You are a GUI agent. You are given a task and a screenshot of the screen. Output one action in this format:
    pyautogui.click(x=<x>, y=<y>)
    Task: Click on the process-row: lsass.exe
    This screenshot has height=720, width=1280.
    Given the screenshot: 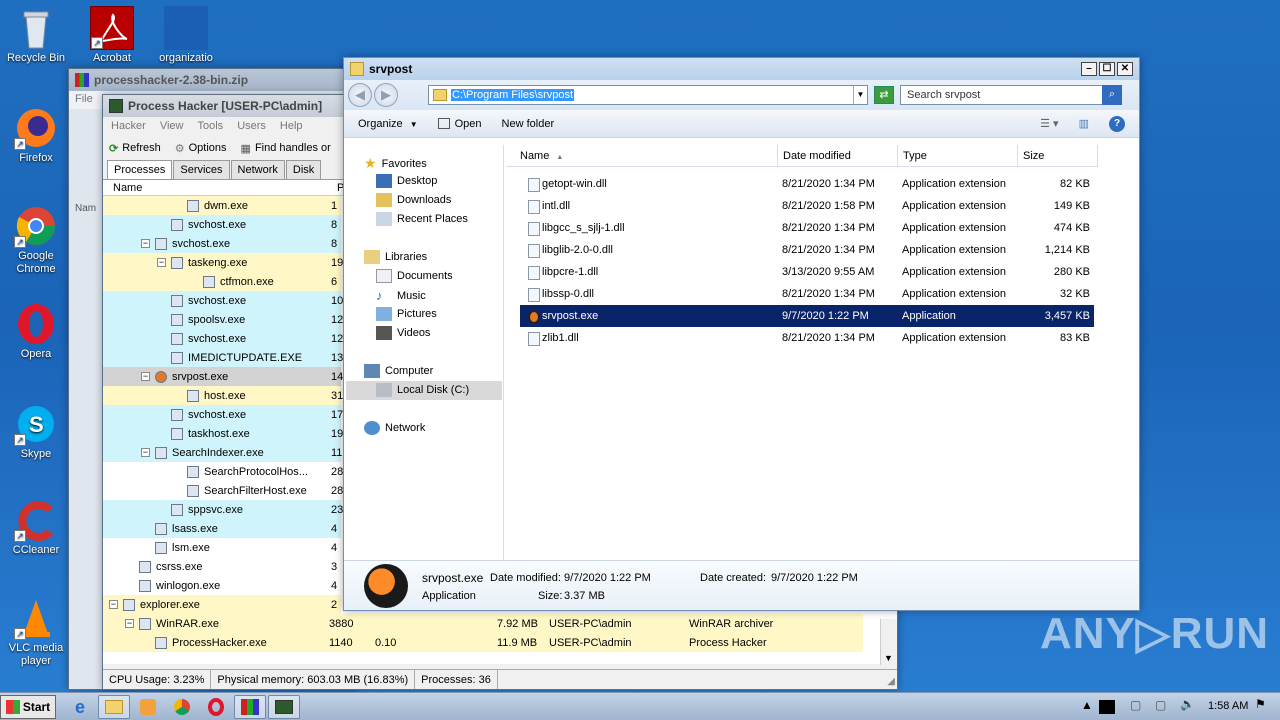 What is the action you would take?
    pyautogui.click(x=179, y=528)
    